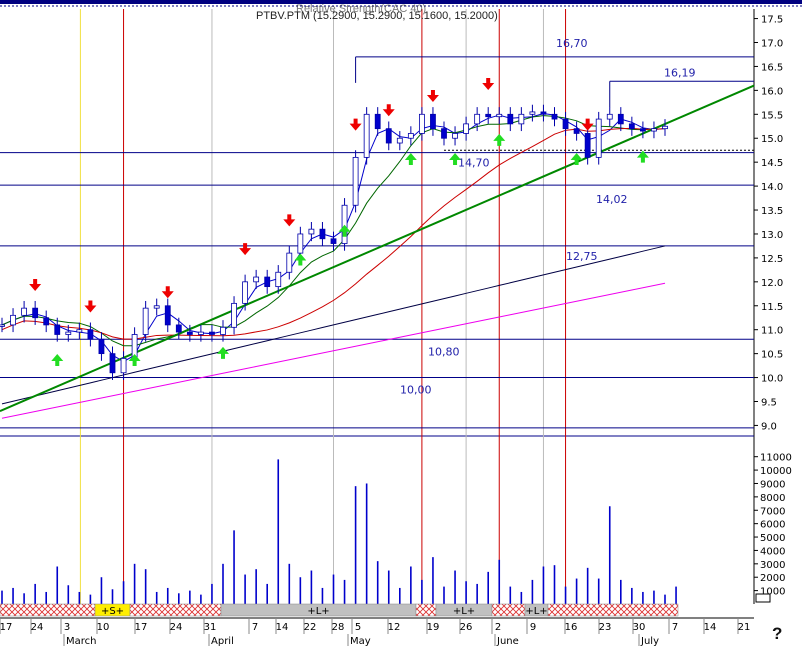 The image size is (802, 652). What do you see at coordinates (112, 611) in the screenshot?
I see `signal-label: +S+` at bounding box center [112, 611].